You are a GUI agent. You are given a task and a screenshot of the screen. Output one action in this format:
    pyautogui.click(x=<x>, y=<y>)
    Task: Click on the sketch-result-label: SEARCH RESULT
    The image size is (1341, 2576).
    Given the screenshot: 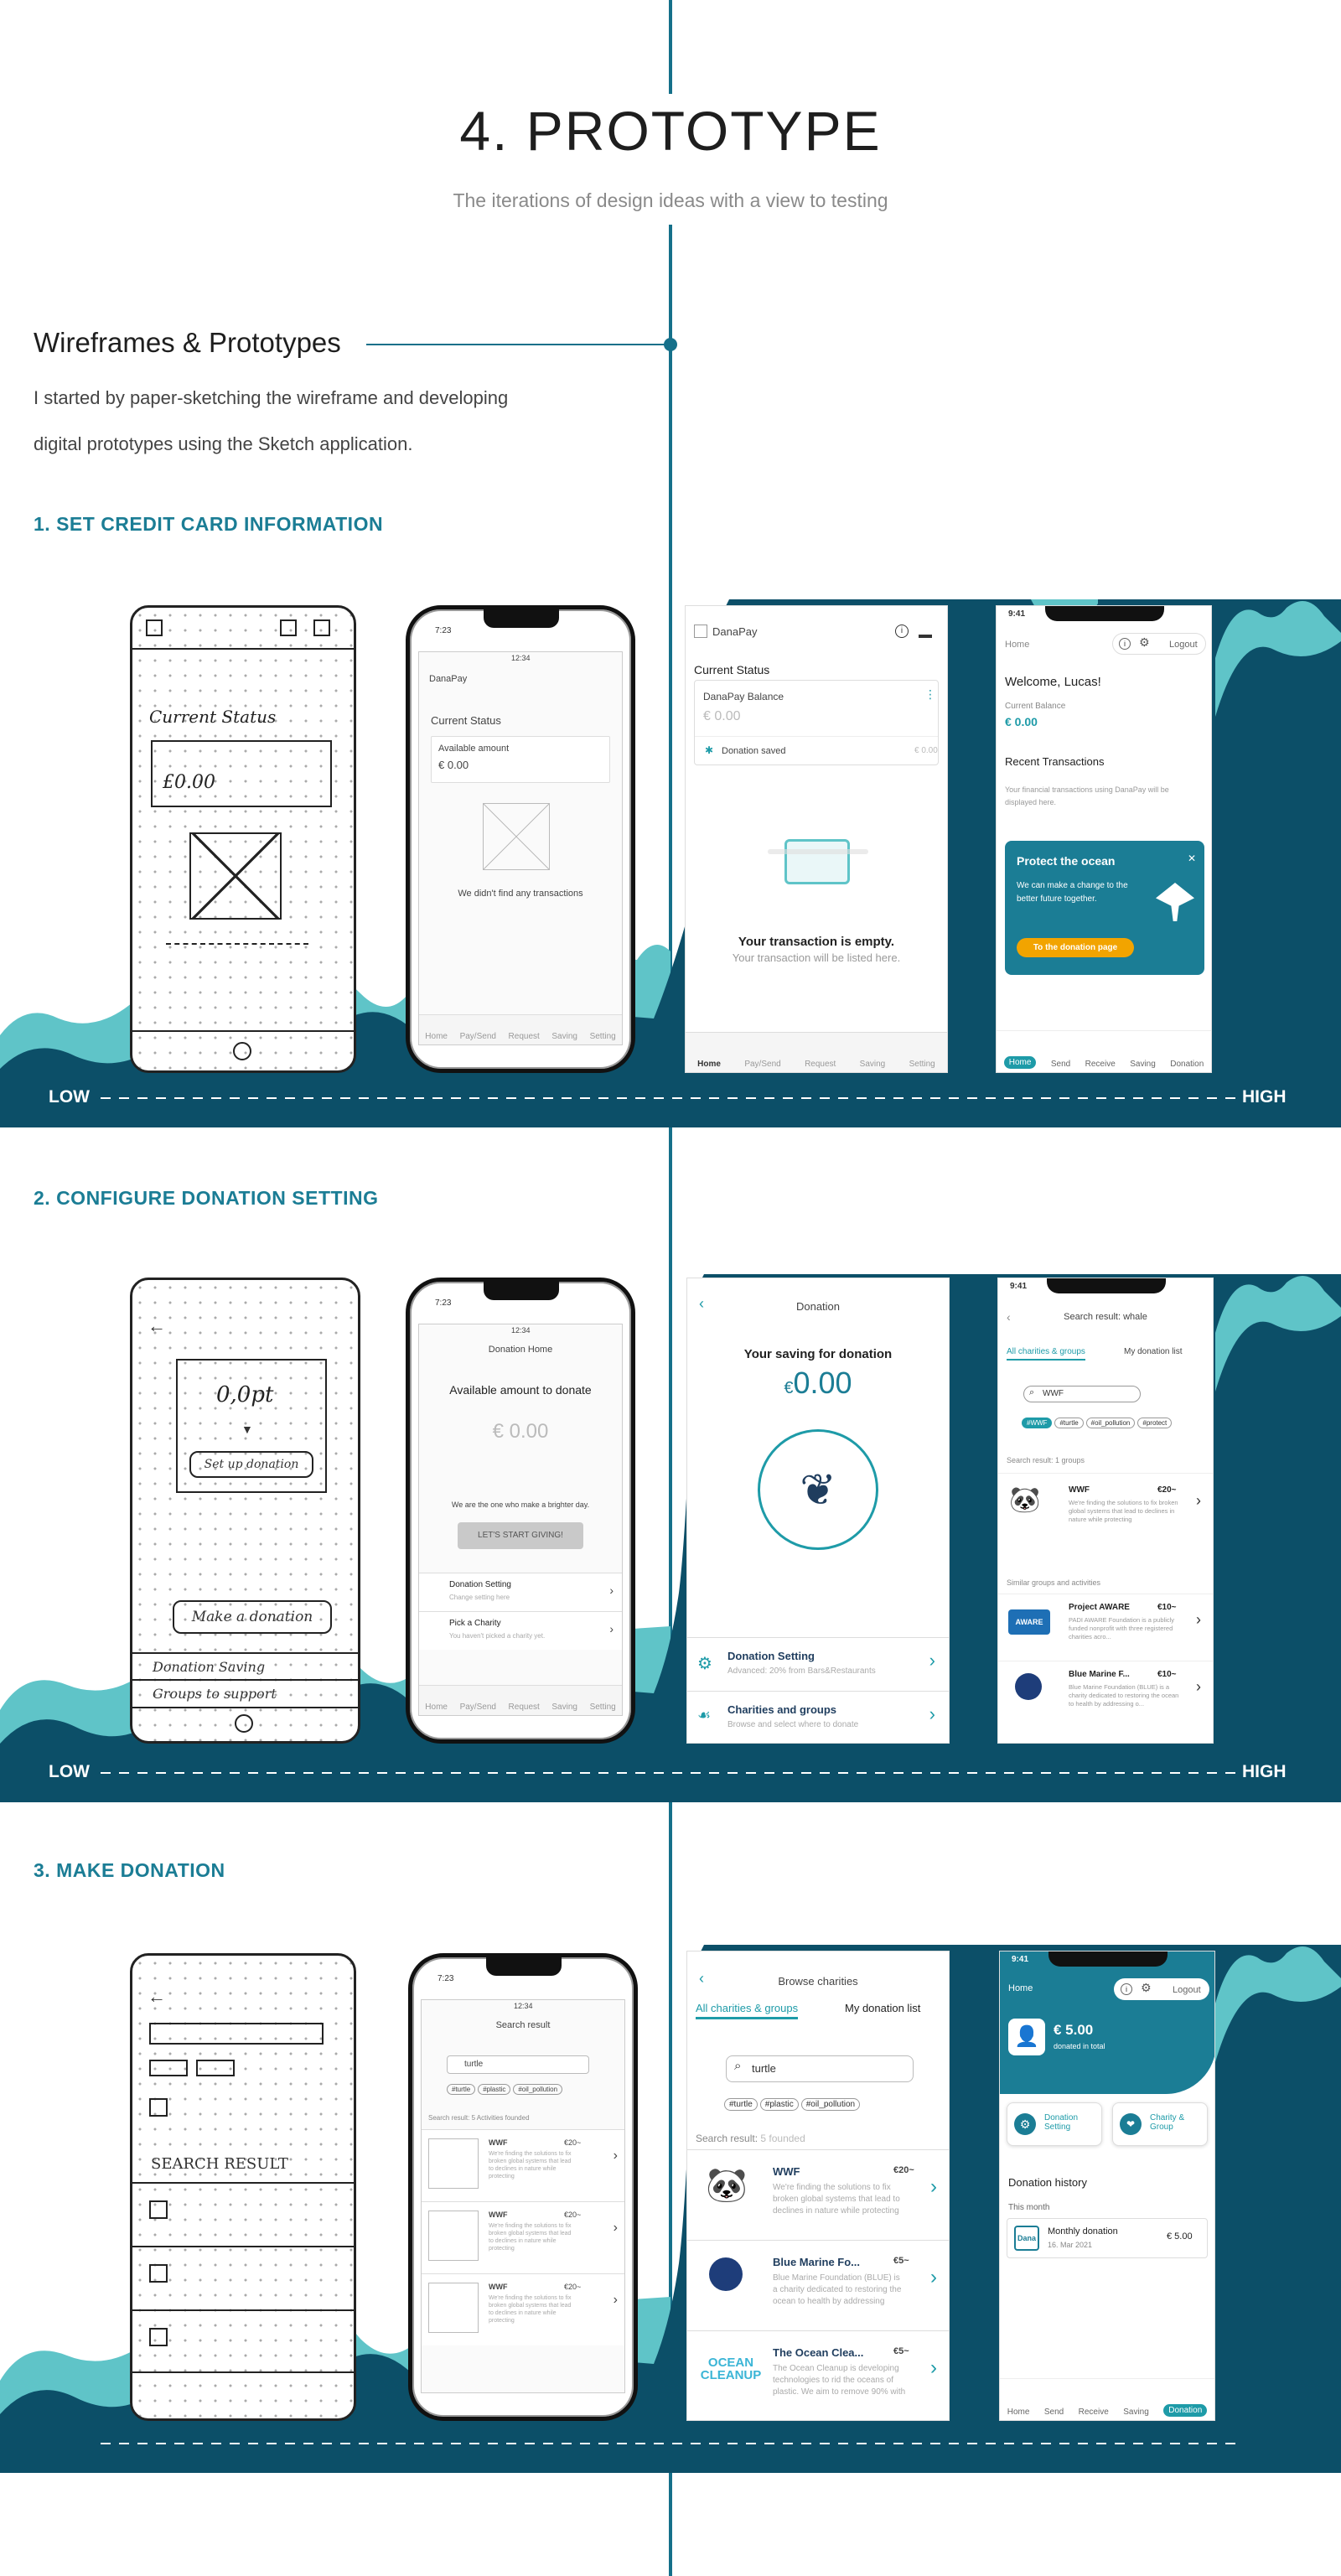 What is the action you would take?
    pyautogui.click(x=220, y=2164)
    